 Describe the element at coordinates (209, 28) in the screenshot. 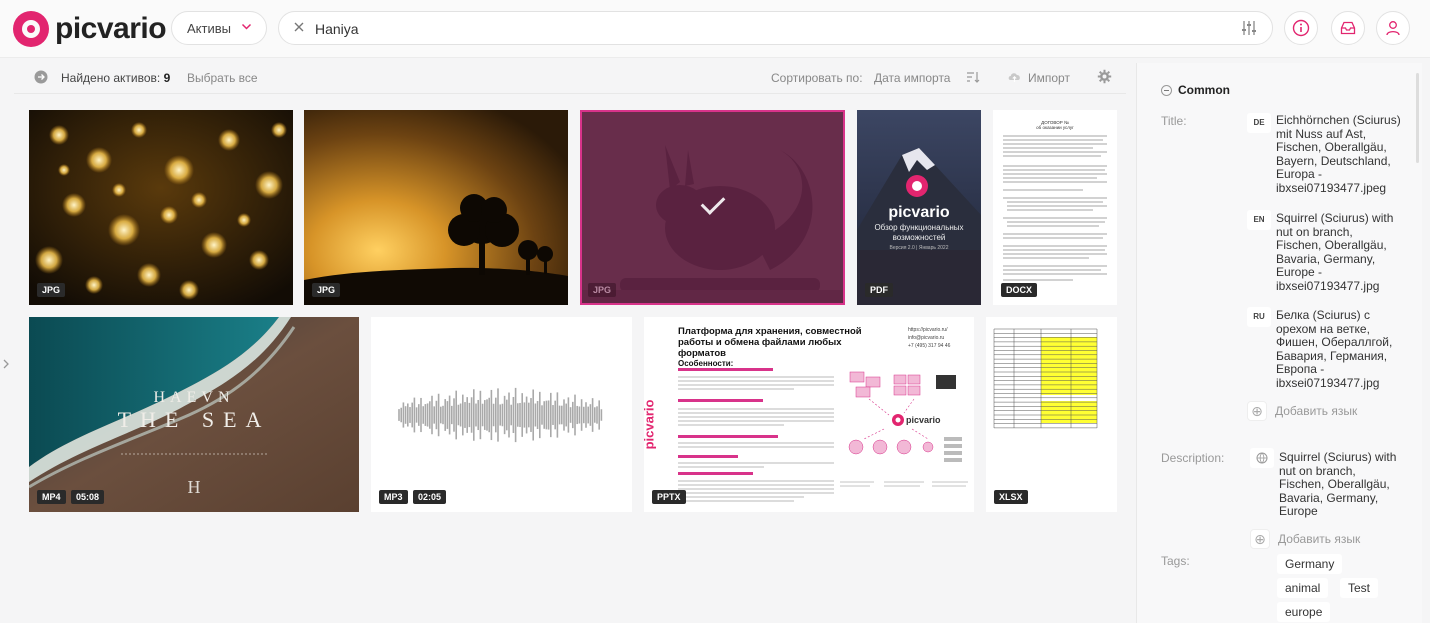

I see `assets-select-value: Активы` at that location.